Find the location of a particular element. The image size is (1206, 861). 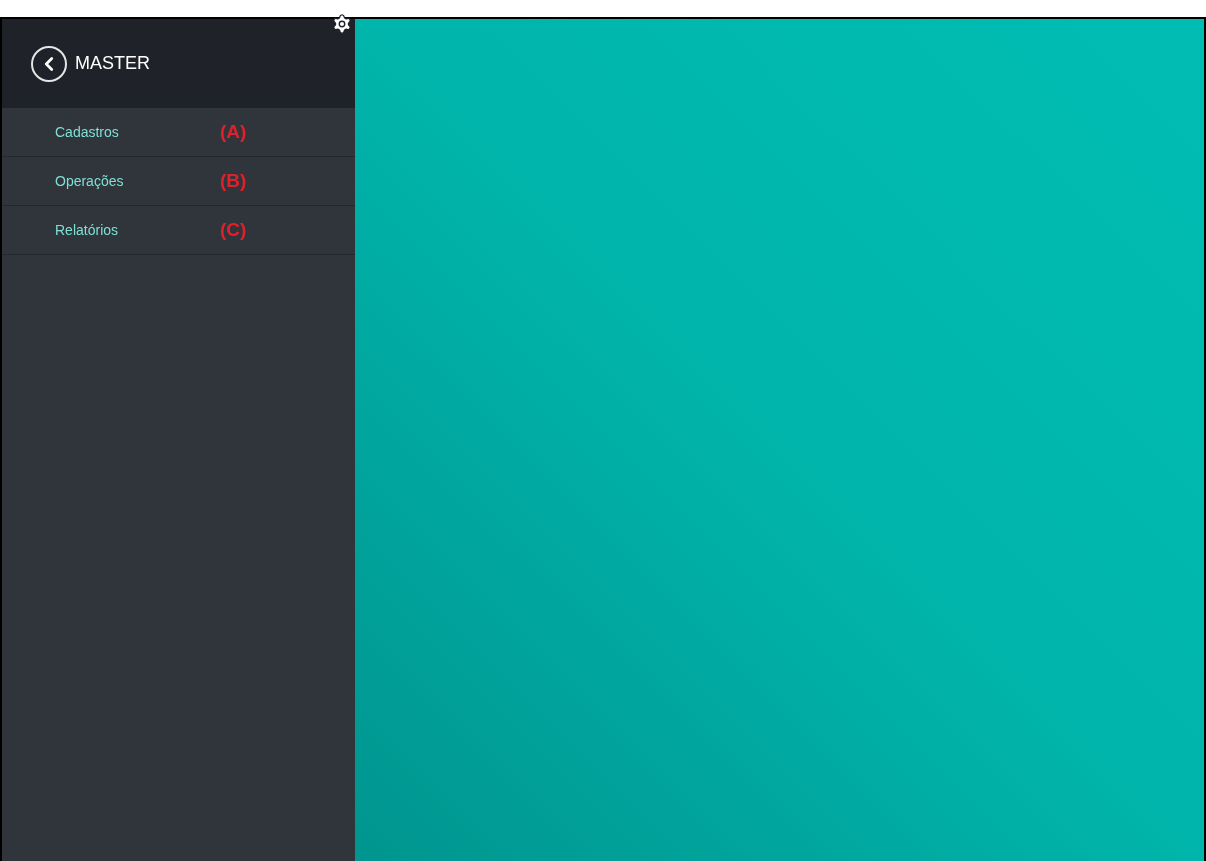

sidebar-title: MASTER is located at coordinates (112, 63).